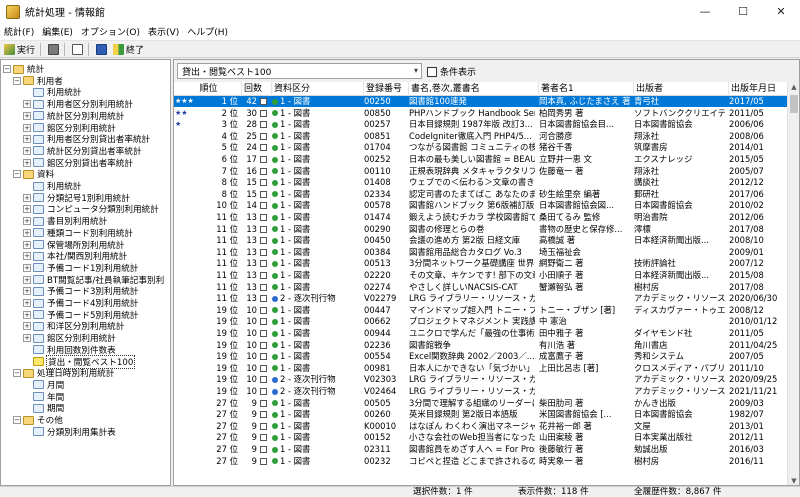 Image resolution: width=800 pixels, height=497 pixels. I want to click on tree-node: + 統計区分別貸出者率統計, so click(83, 151).